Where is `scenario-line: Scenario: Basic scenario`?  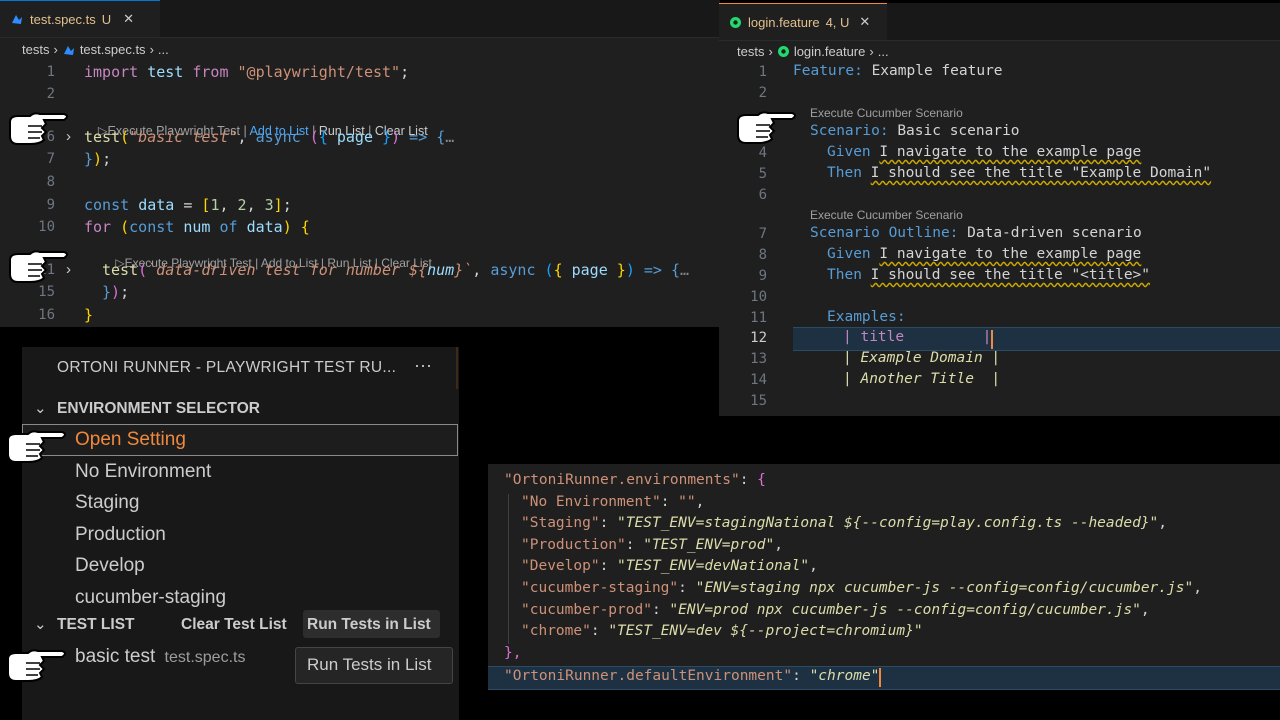
scenario-line: Scenario: Basic scenario is located at coordinates (915, 131).